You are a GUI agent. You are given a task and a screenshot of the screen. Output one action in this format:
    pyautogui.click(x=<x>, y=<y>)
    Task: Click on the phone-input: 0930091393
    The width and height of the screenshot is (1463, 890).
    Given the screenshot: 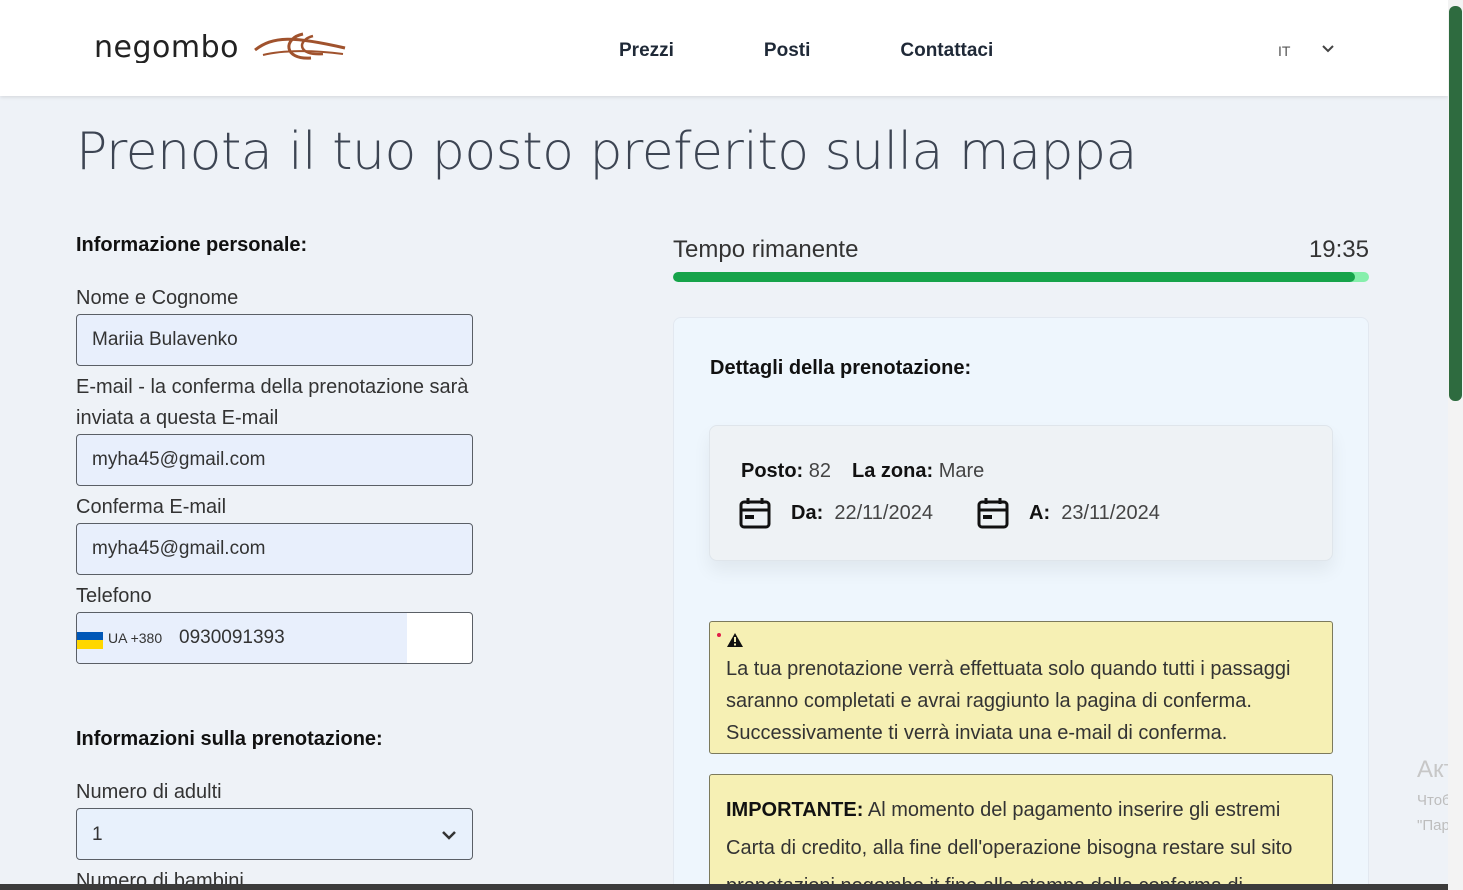 What is the action you would take?
    pyautogui.click(x=232, y=638)
    